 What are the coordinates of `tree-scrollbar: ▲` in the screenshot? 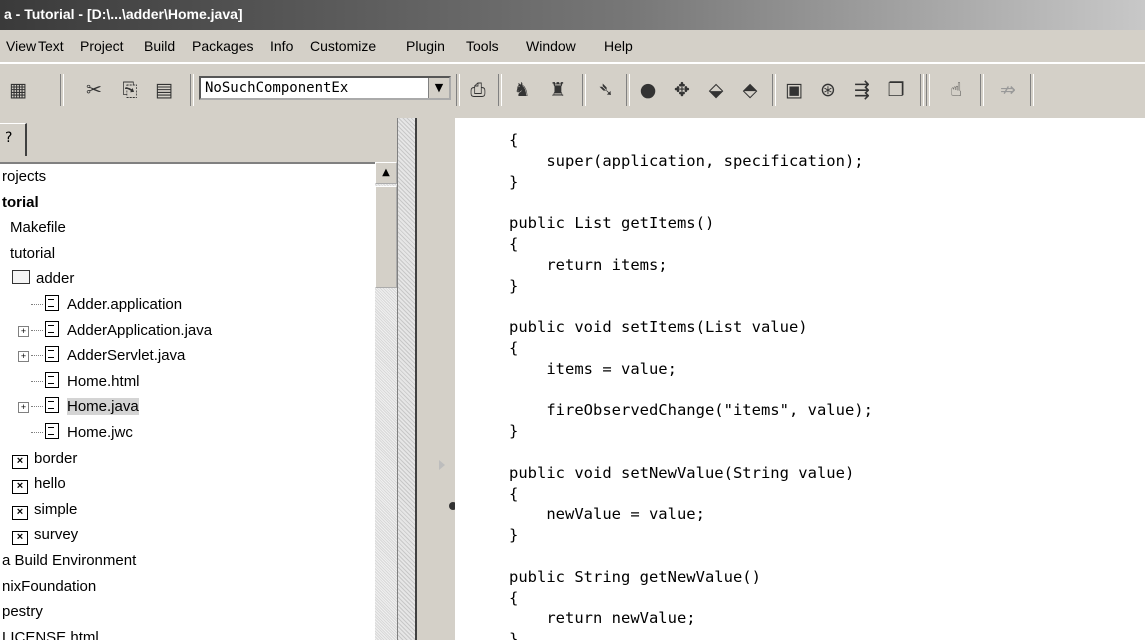 It's located at (386, 401).